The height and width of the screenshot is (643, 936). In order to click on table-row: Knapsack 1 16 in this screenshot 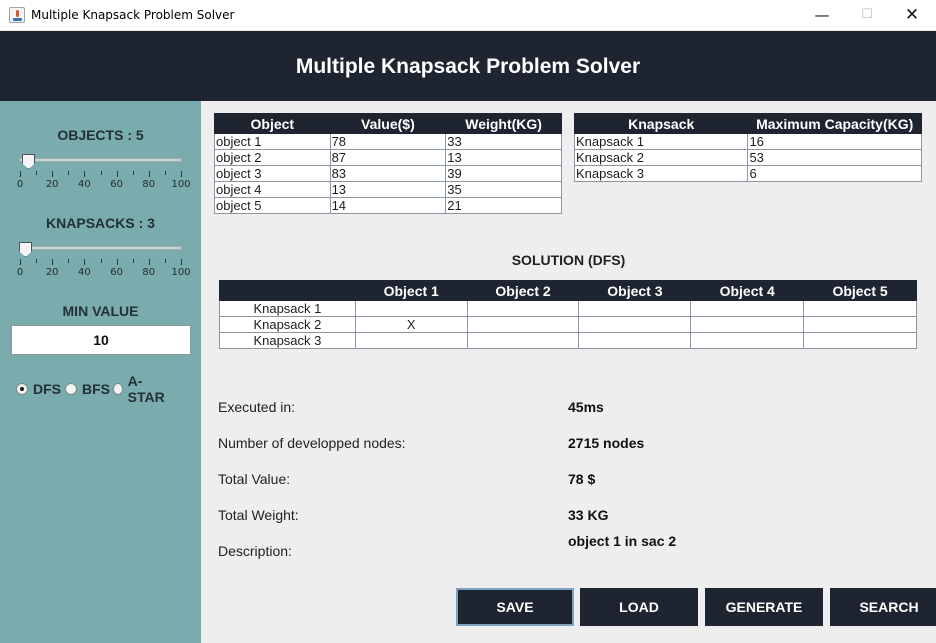, I will do `click(747, 141)`.